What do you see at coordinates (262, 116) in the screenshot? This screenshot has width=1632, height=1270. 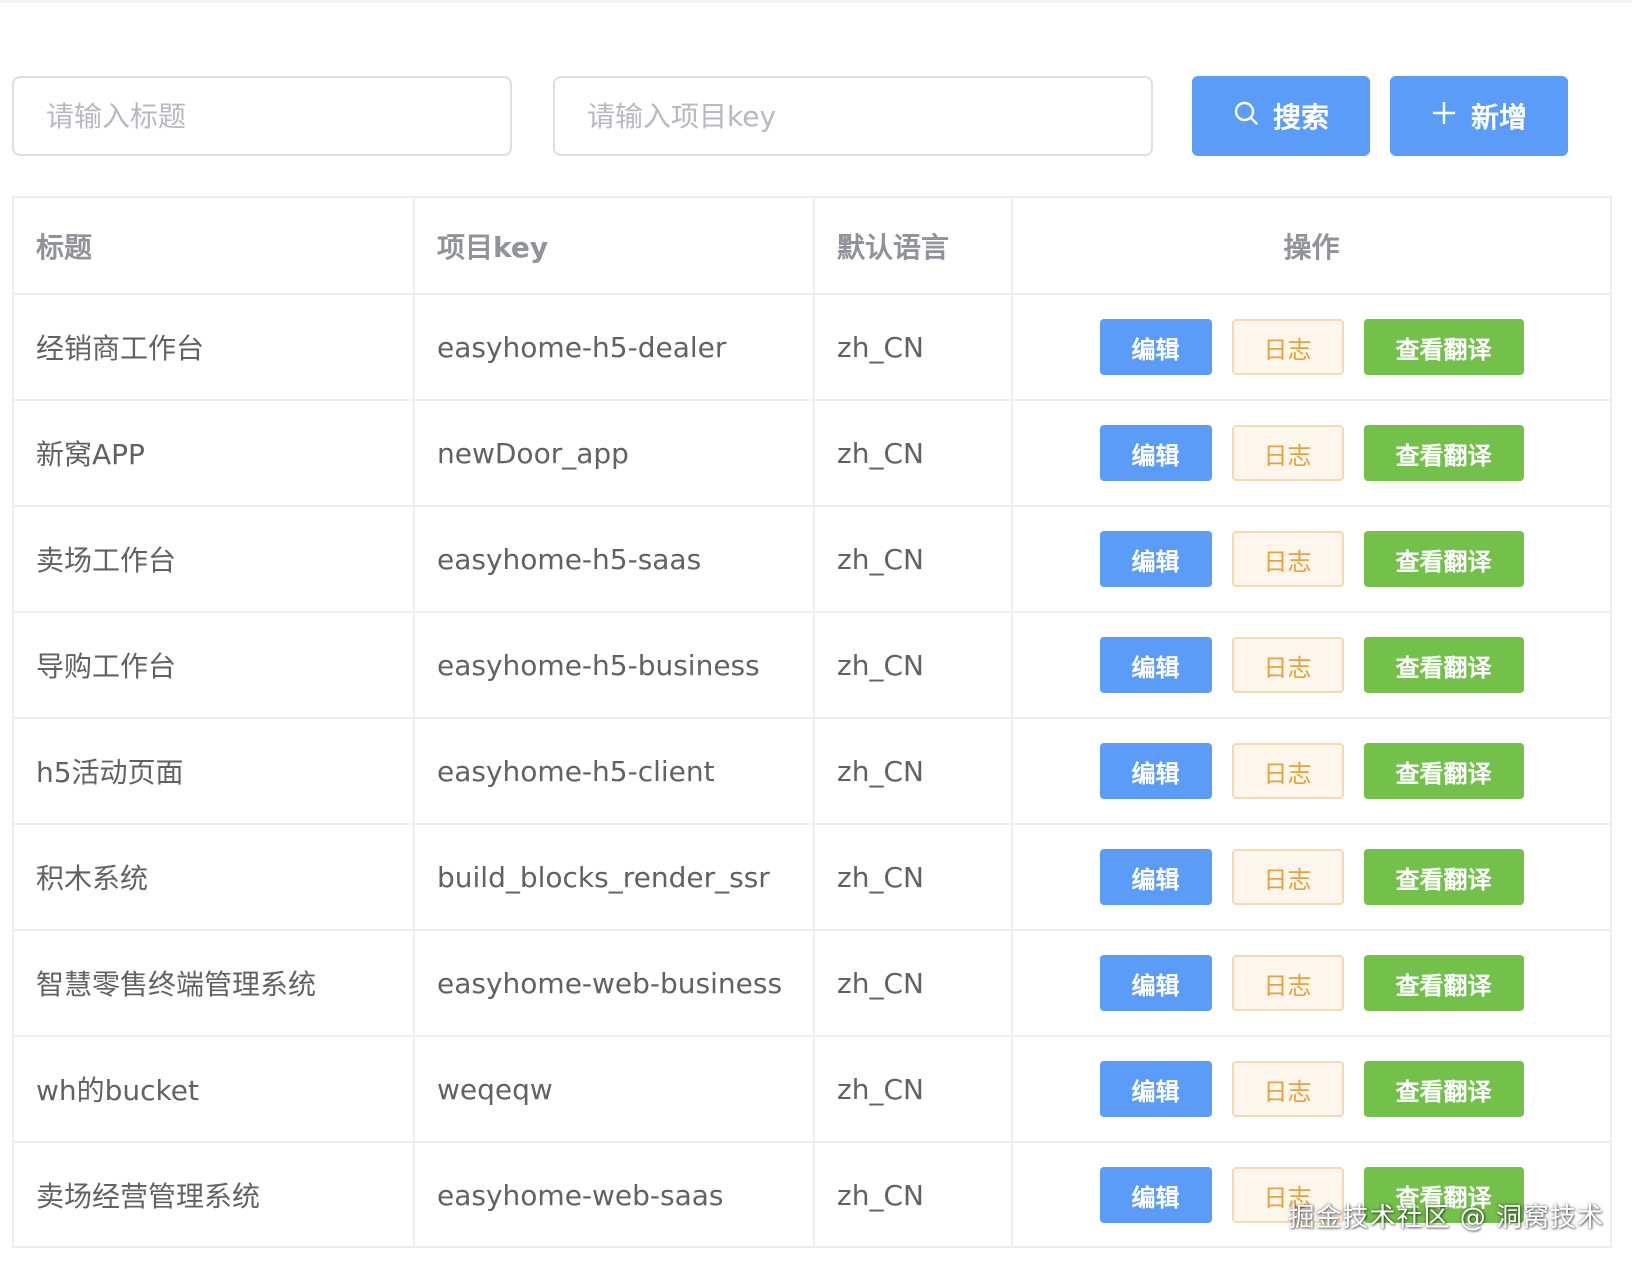 I see `title-search-input` at bounding box center [262, 116].